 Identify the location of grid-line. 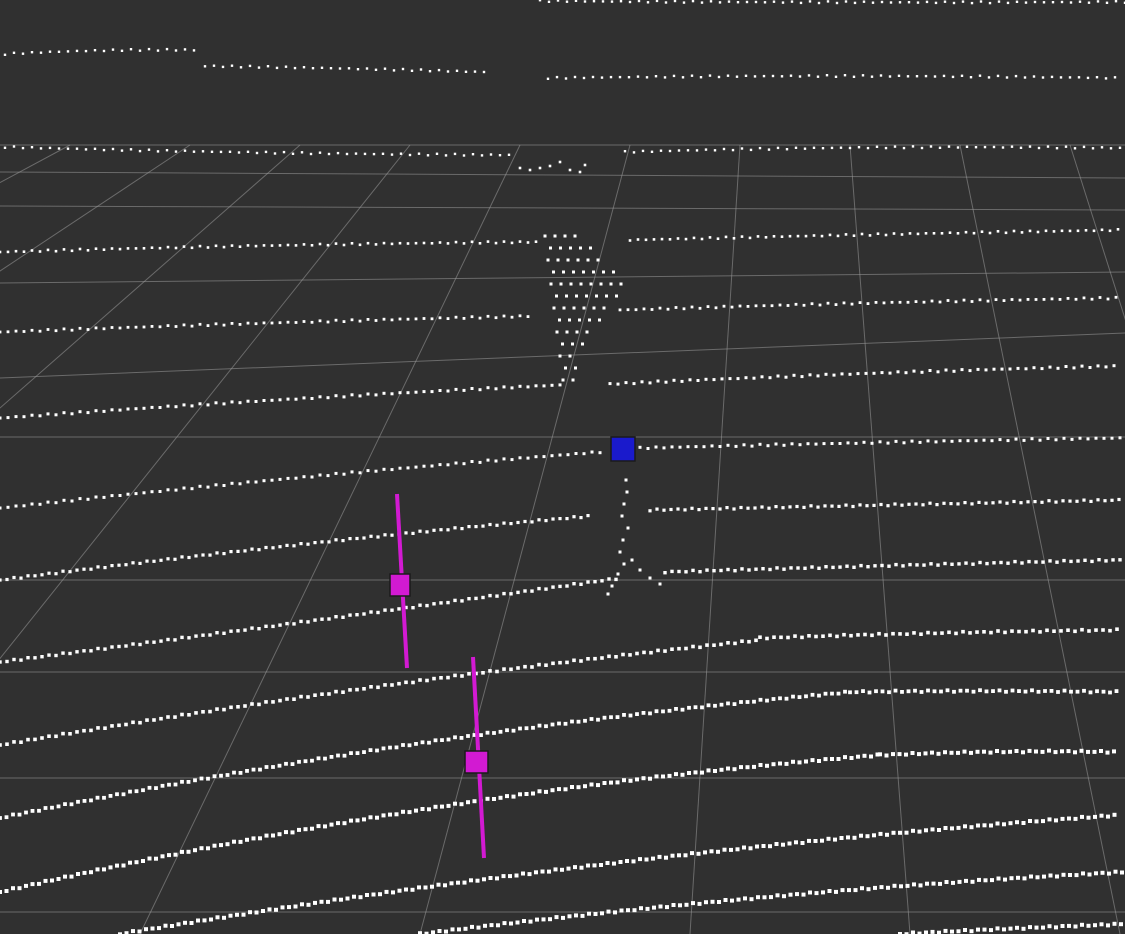
(880, 539).